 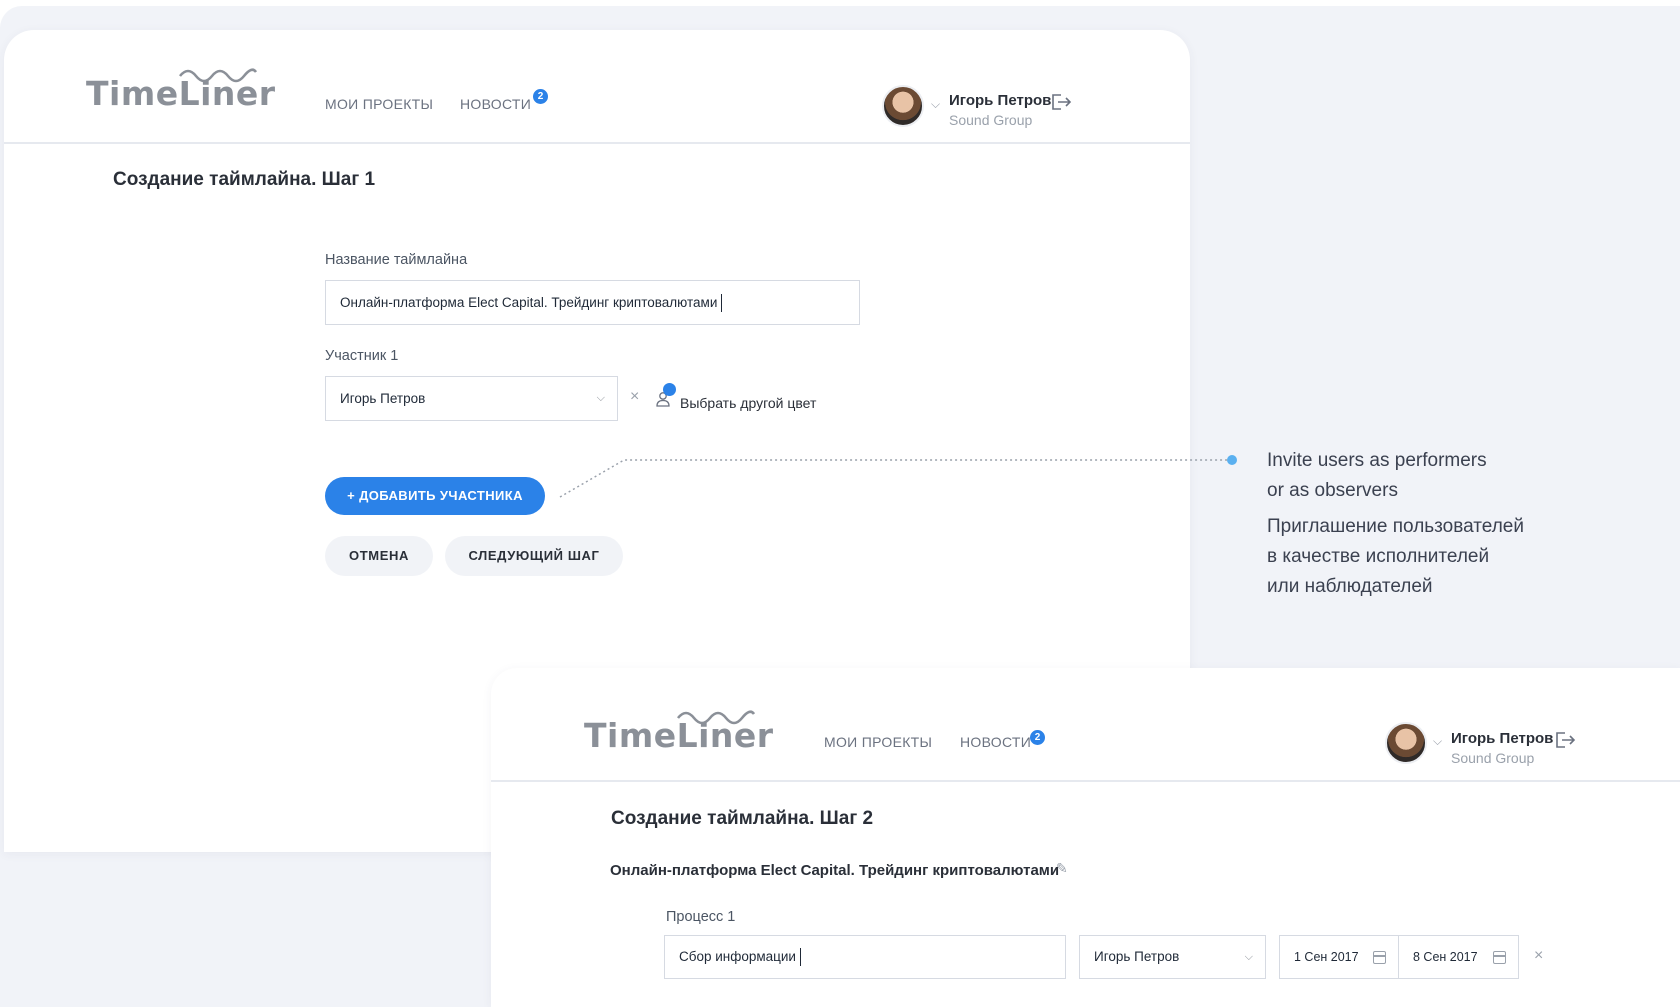 I want to click on logo: TimeLiner, so click(x=679, y=732).